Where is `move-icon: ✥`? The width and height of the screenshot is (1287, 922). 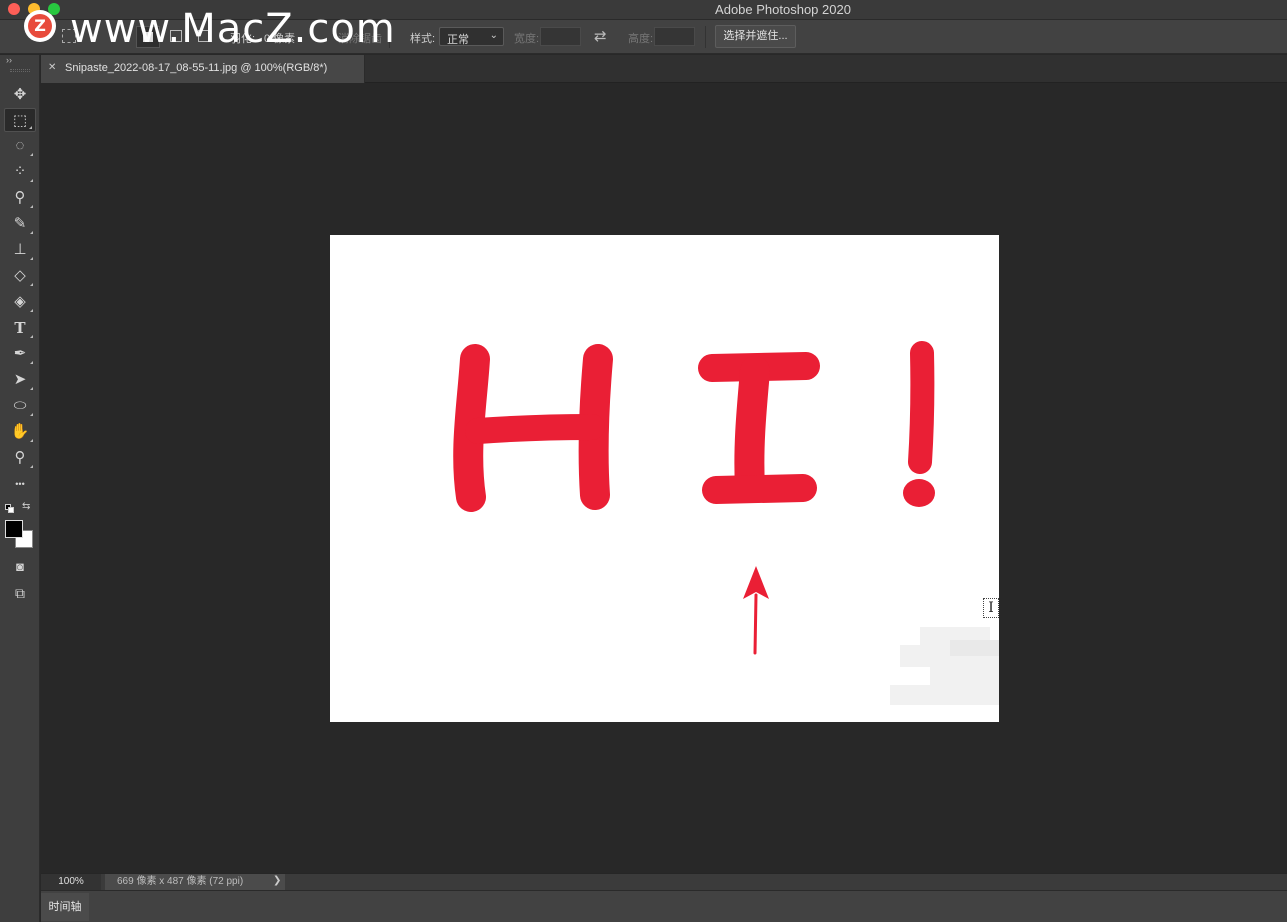
move-icon: ✥ is located at coordinates (20, 94).